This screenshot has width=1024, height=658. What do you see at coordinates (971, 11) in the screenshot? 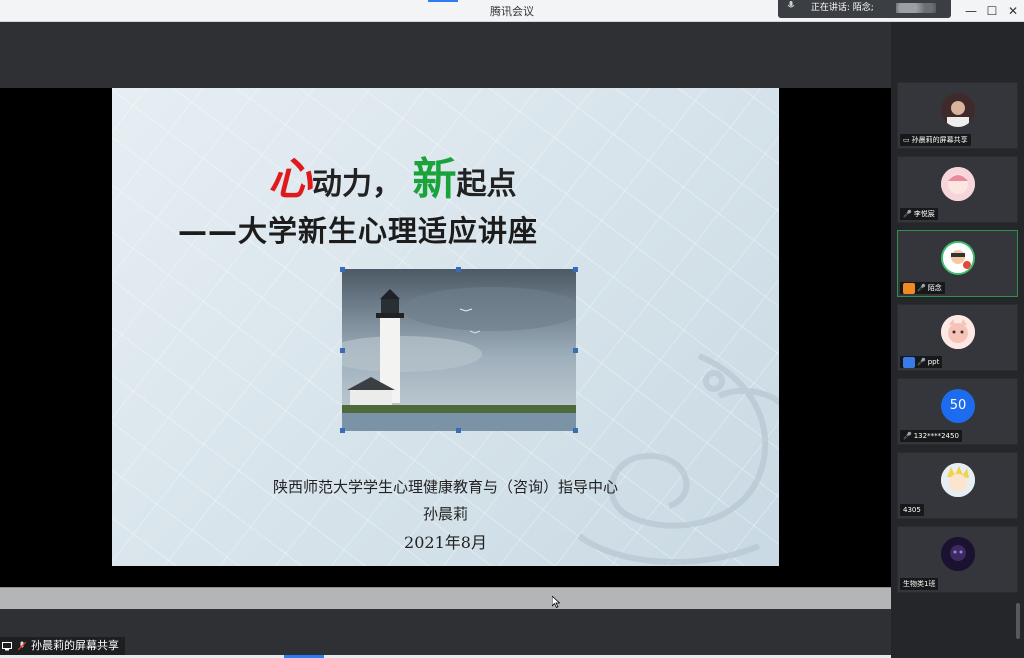
I see `minimize-button: —` at bounding box center [971, 11].